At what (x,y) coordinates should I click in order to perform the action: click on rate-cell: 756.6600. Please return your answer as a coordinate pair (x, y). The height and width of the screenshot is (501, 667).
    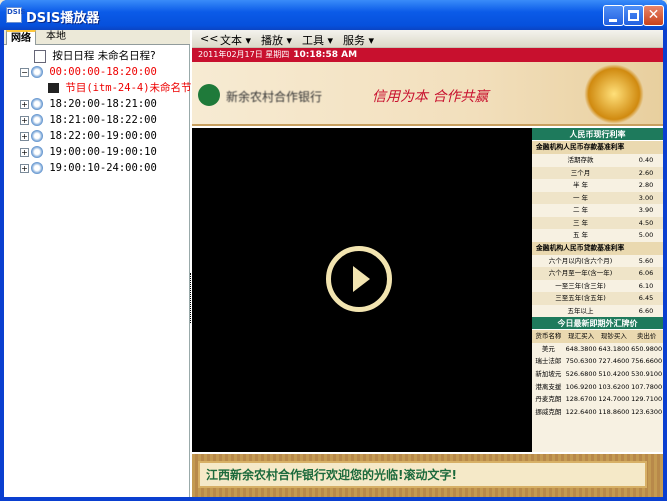
    Looking at the image, I should click on (647, 361).